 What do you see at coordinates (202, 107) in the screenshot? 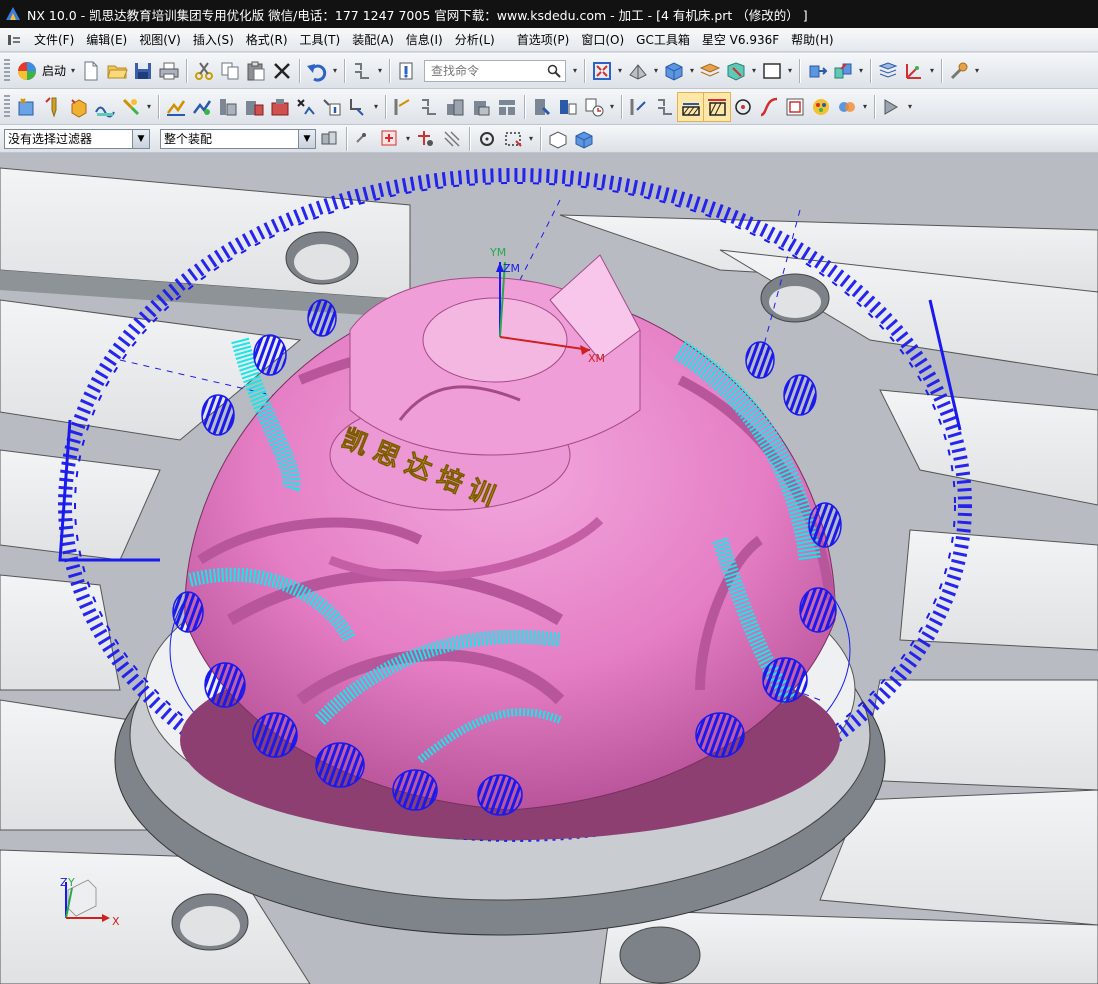
I see `replay-toolpath-icon` at bounding box center [202, 107].